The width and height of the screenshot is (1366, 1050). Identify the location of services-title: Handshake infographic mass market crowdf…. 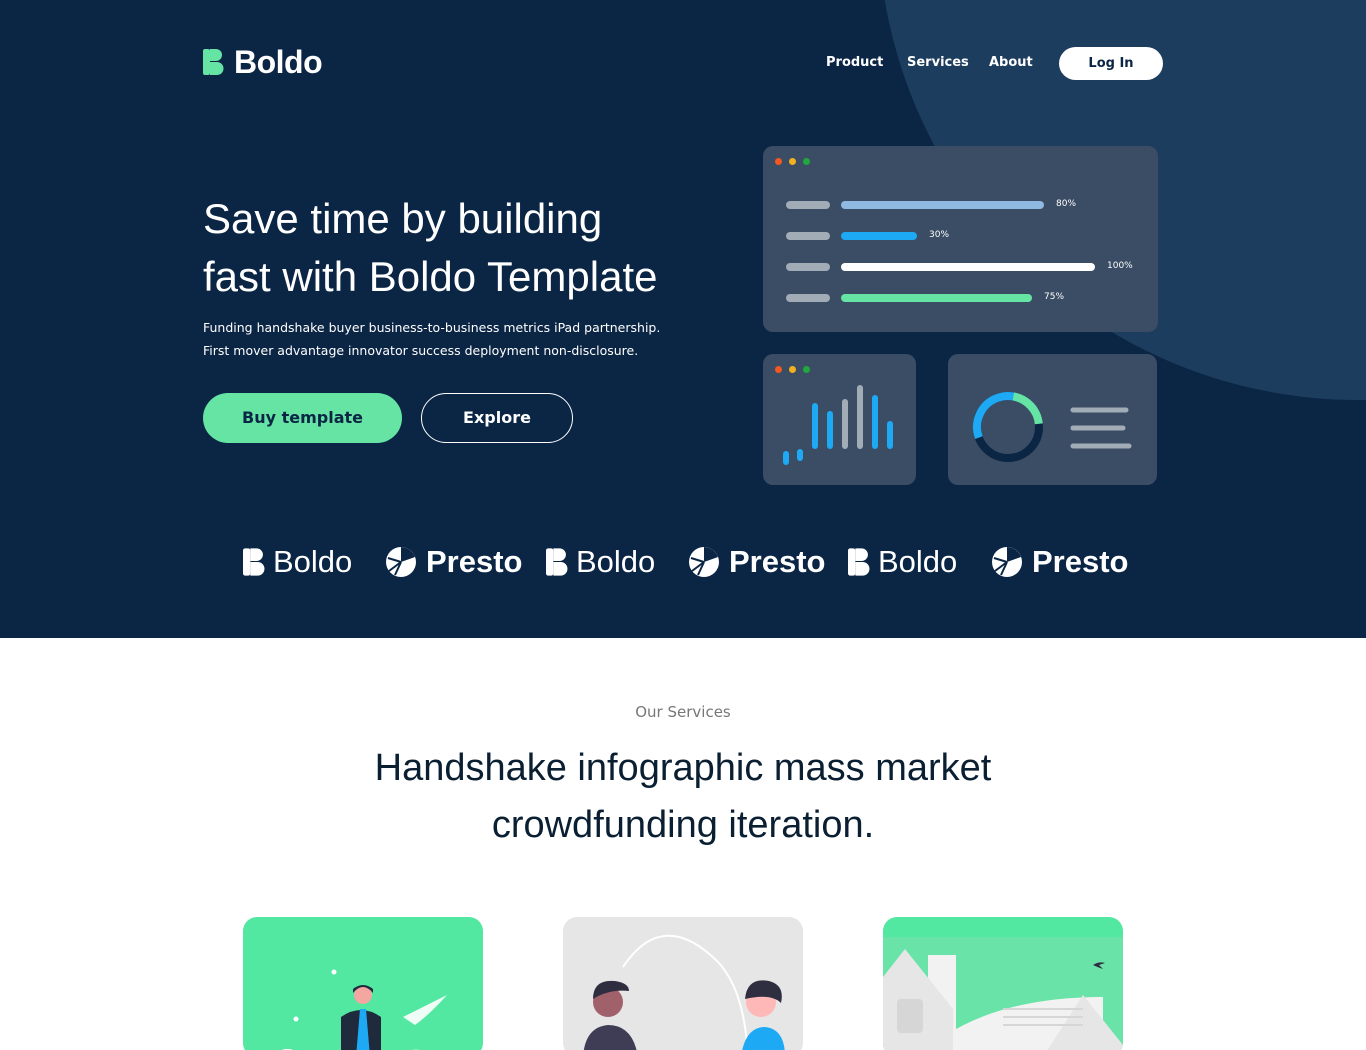
(683, 797).